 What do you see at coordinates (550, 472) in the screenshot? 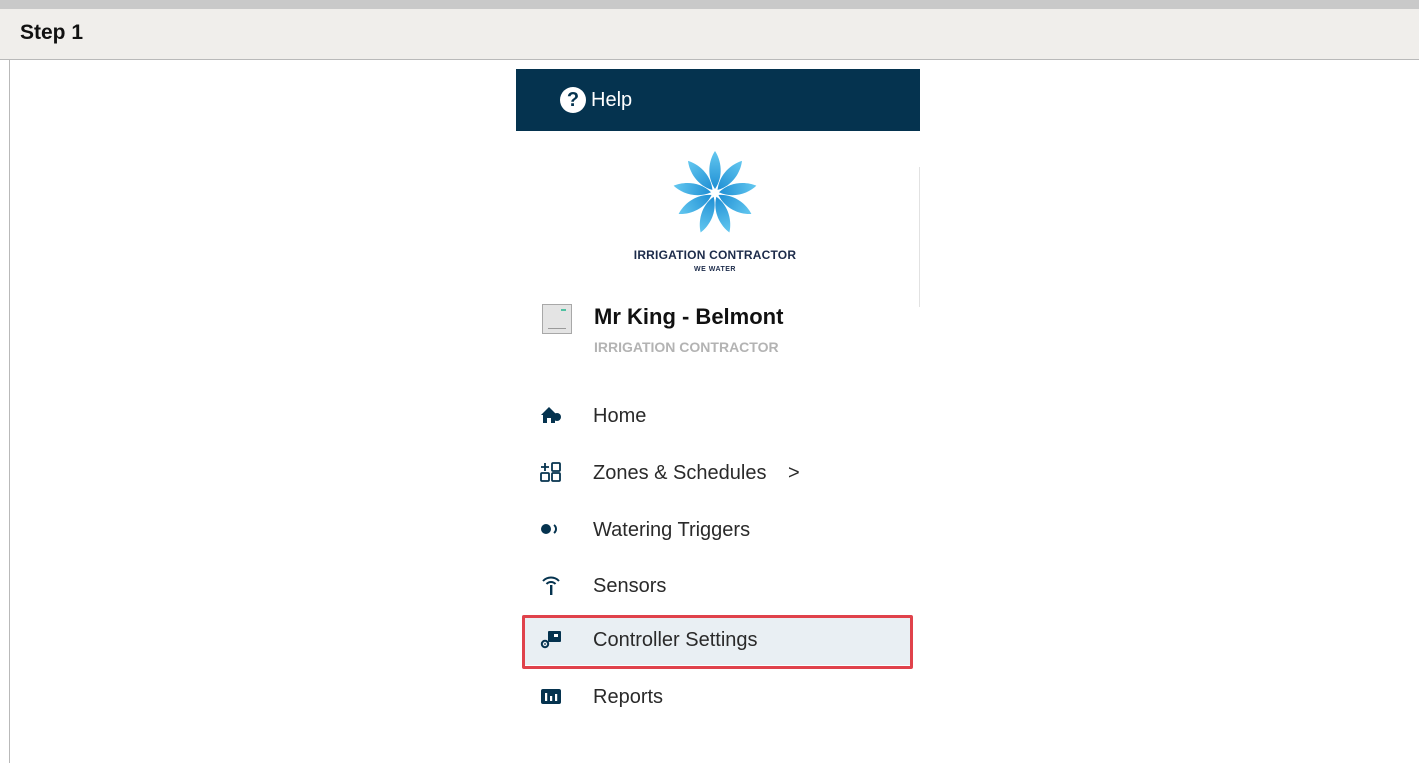
I see `zones-grid-icon` at bounding box center [550, 472].